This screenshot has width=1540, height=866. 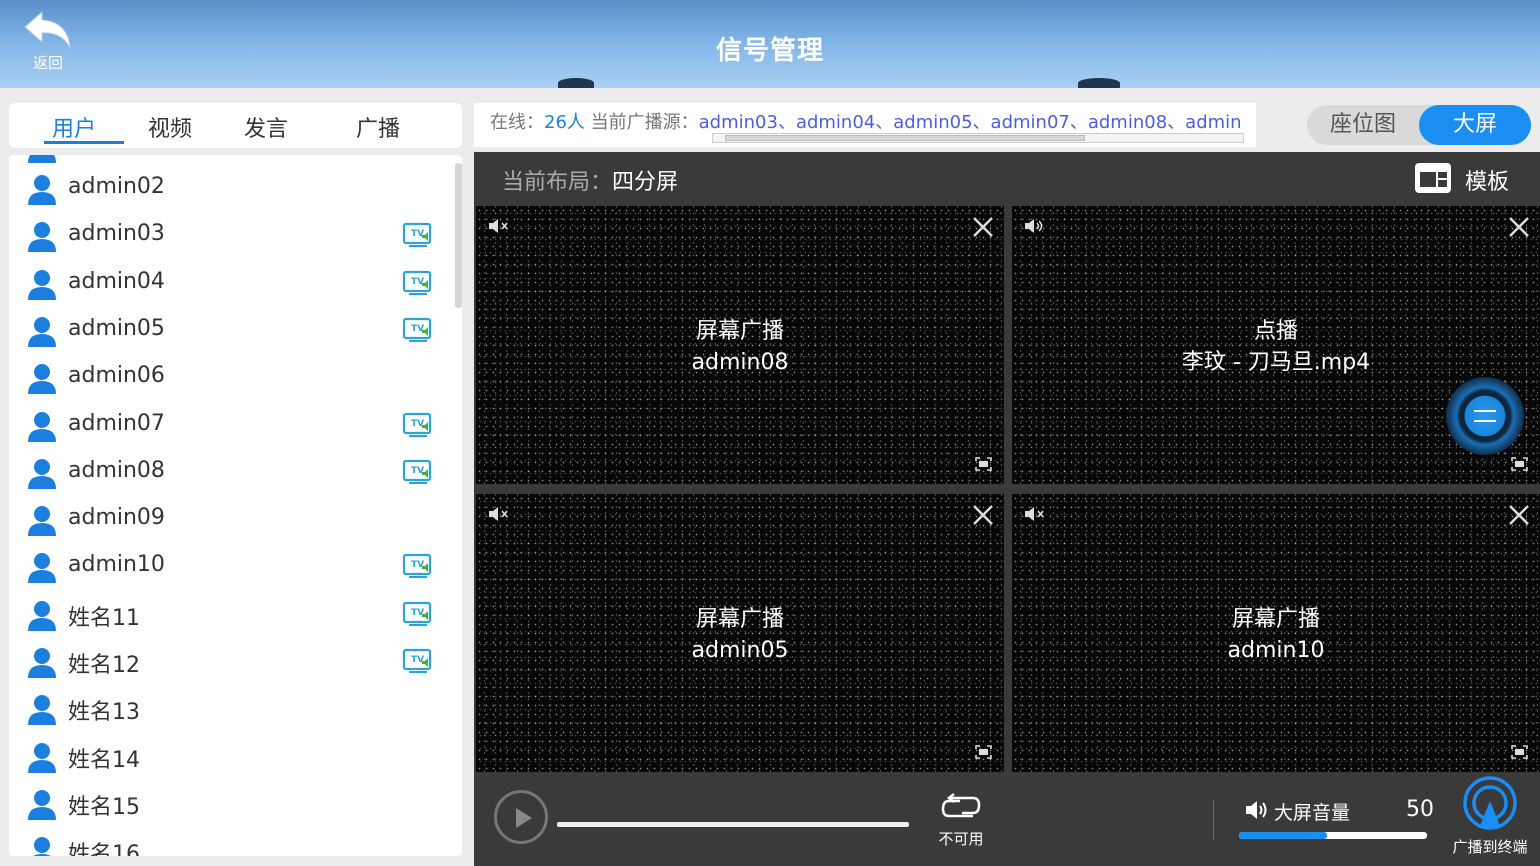 I want to click on template-icon, so click(x=1433, y=178).